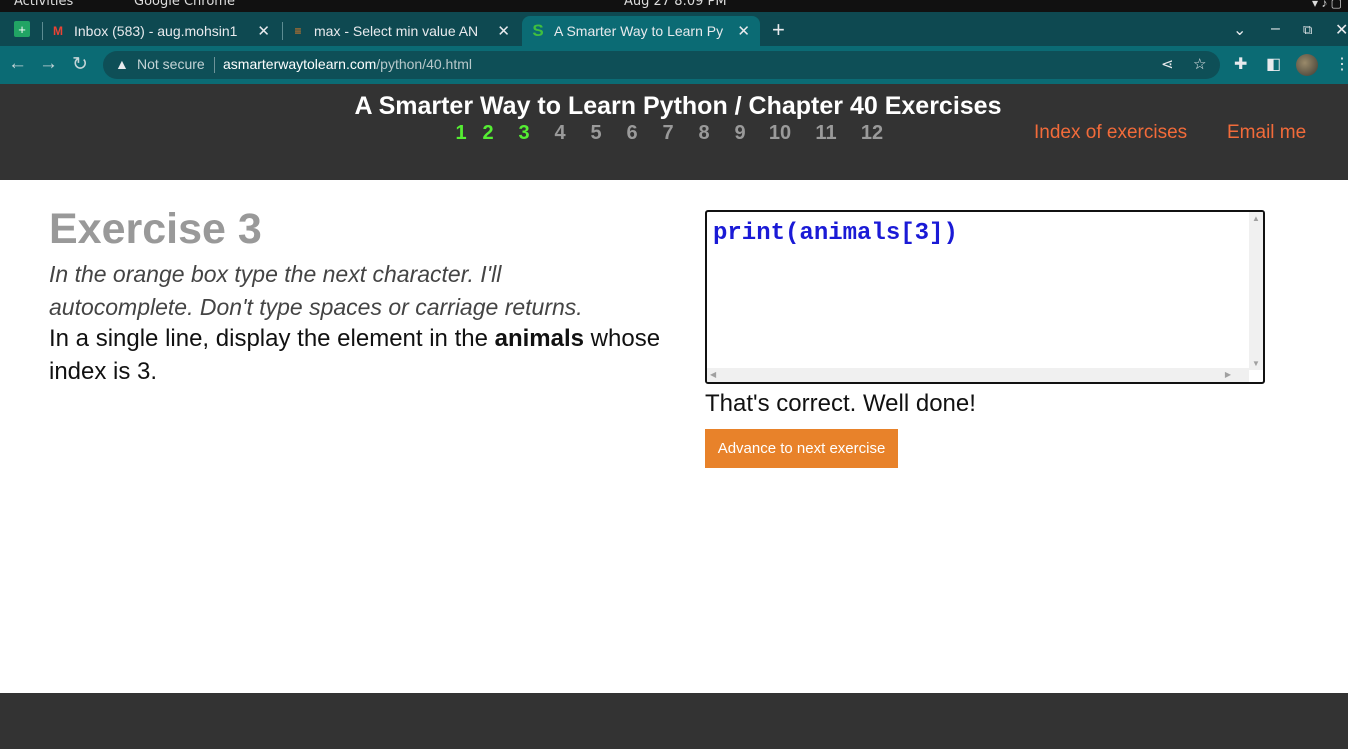 Image resolution: width=1348 pixels, height=749 pixels. Describe the element at coordinates (1256, 363) in the screenshot. I see `scroll-down-icon: ▼` at that location.